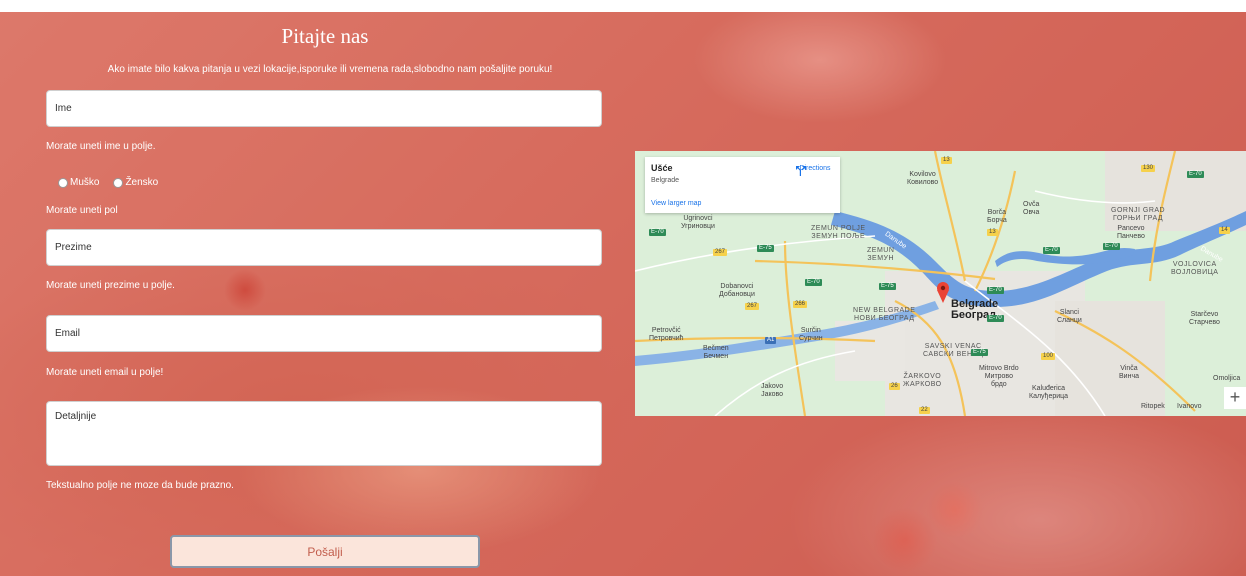 Image resolution: width=1246 pixels, height=576 pixels. What do you see at coordinates (881, 254) in the screenshot?
I see `map-label-zemun: ZEMUN ЗЕМУН` at bounding box center [881, 254].